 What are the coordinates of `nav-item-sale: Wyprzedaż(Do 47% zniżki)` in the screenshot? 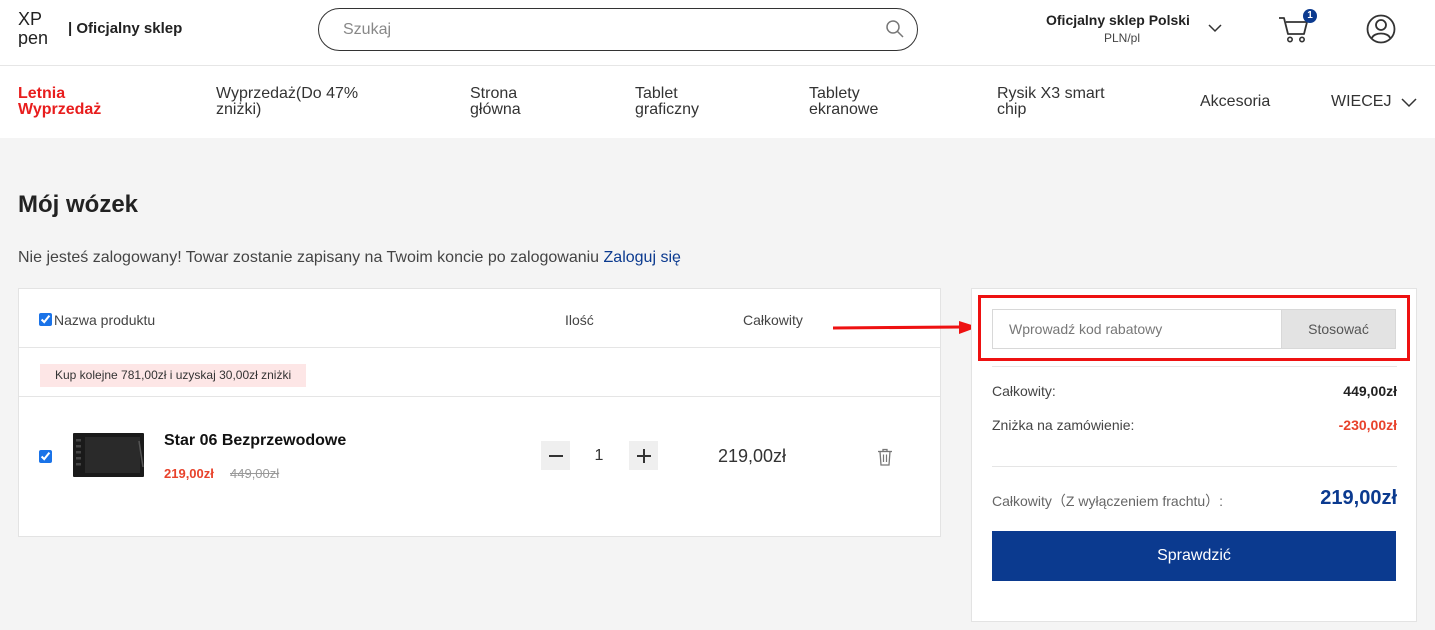 It's located at (303, 102).